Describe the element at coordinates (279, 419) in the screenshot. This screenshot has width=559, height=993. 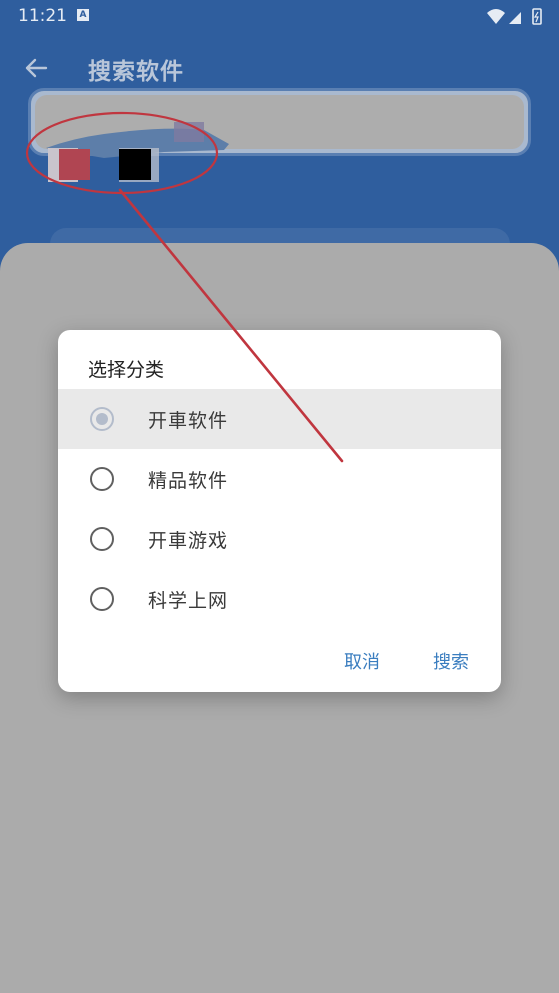
I see `option-kaiche-software: 开車软件` at that location.